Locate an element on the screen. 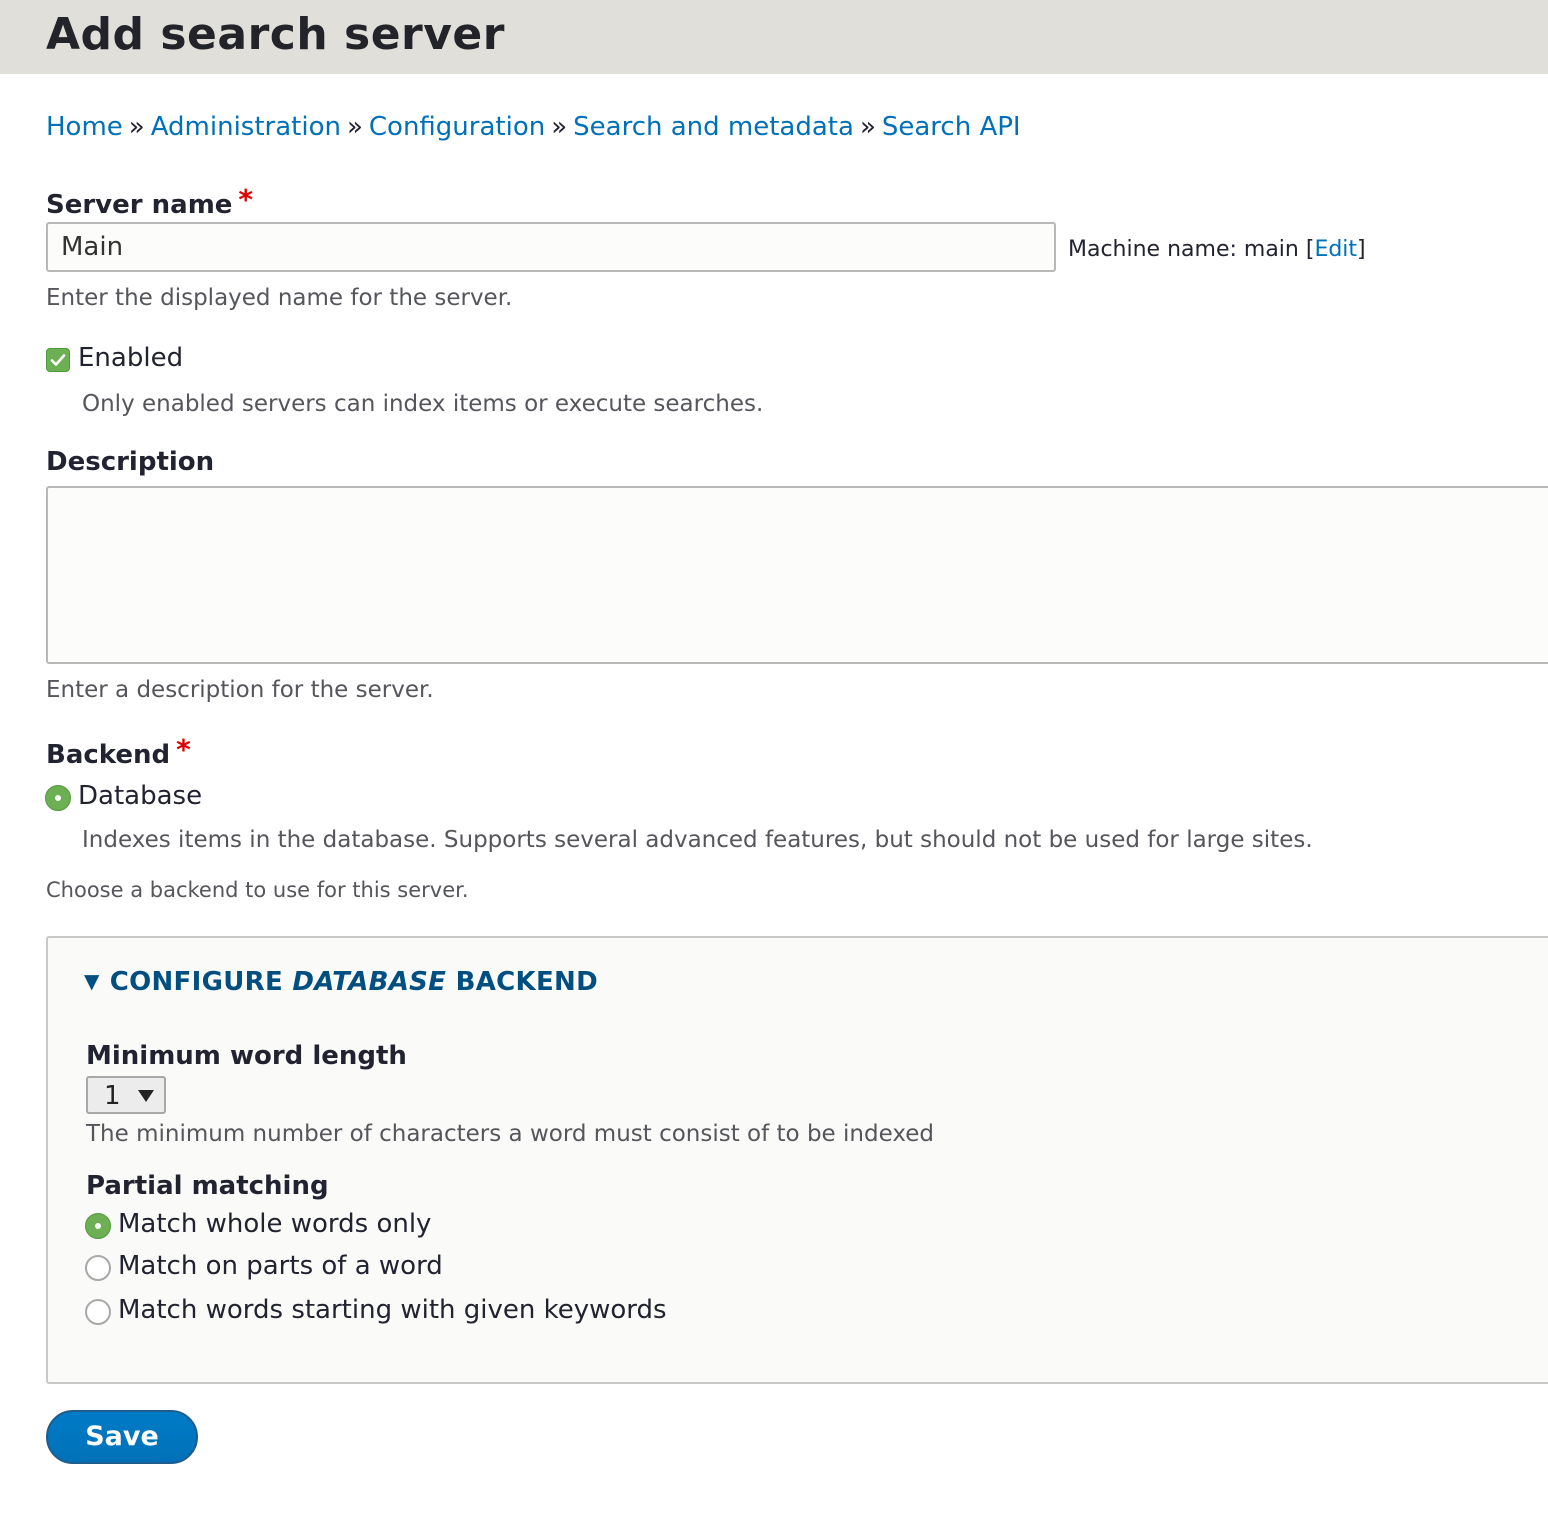 This screenshot has height=1528, width=1548. configure-backend-toggle: ▼ CONFIGURE DATABASE BACKEND is located at coordinates (341, 981).